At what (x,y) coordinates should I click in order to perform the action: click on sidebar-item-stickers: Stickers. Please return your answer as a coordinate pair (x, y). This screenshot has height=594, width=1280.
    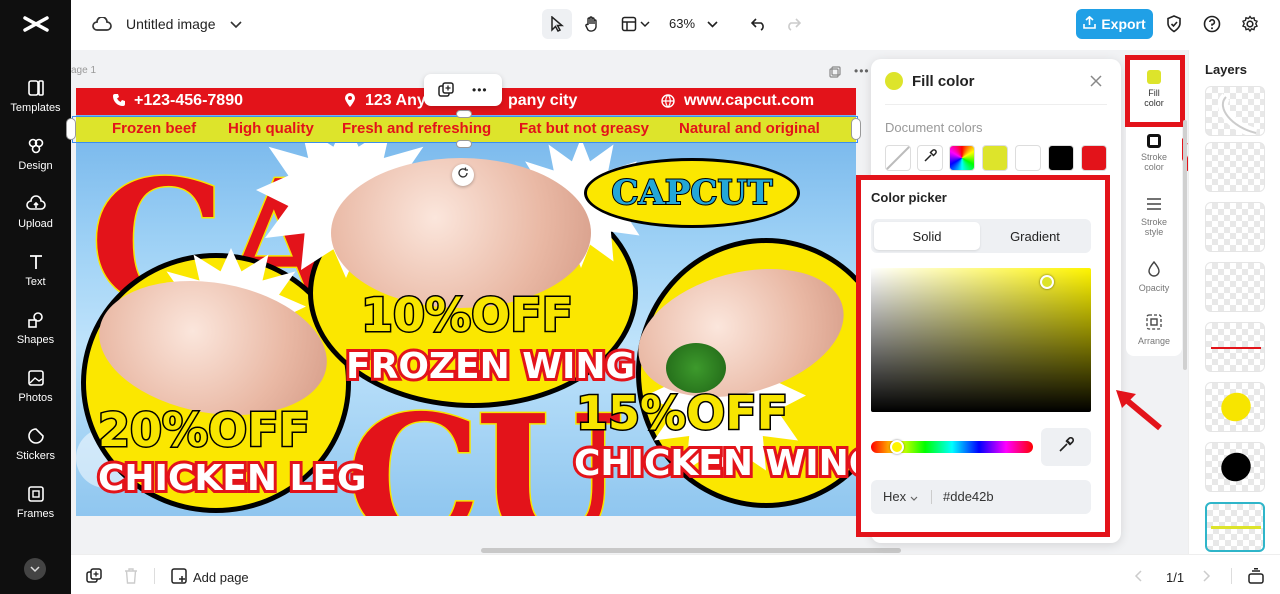
    Looking at the image, I should click on (35, 443).